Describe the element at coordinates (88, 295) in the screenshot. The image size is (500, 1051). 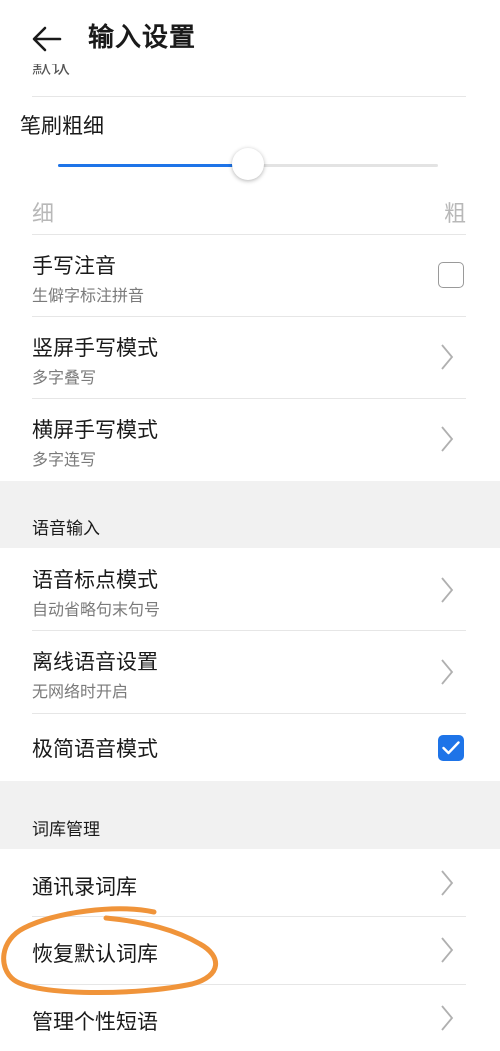
I see `item-subtitle: 生僻字标注拼音` at that location.